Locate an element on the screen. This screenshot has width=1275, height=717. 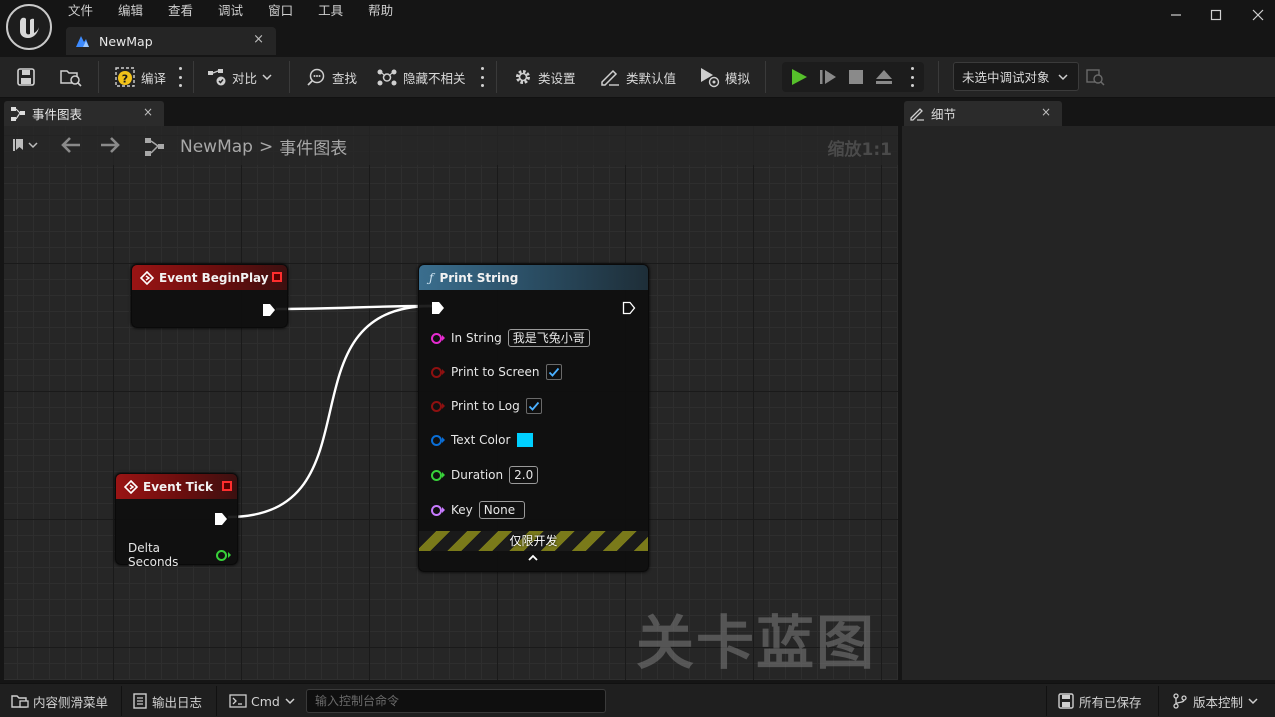
development-only-band: 仅限开发 is located at coordinates (533, 541).